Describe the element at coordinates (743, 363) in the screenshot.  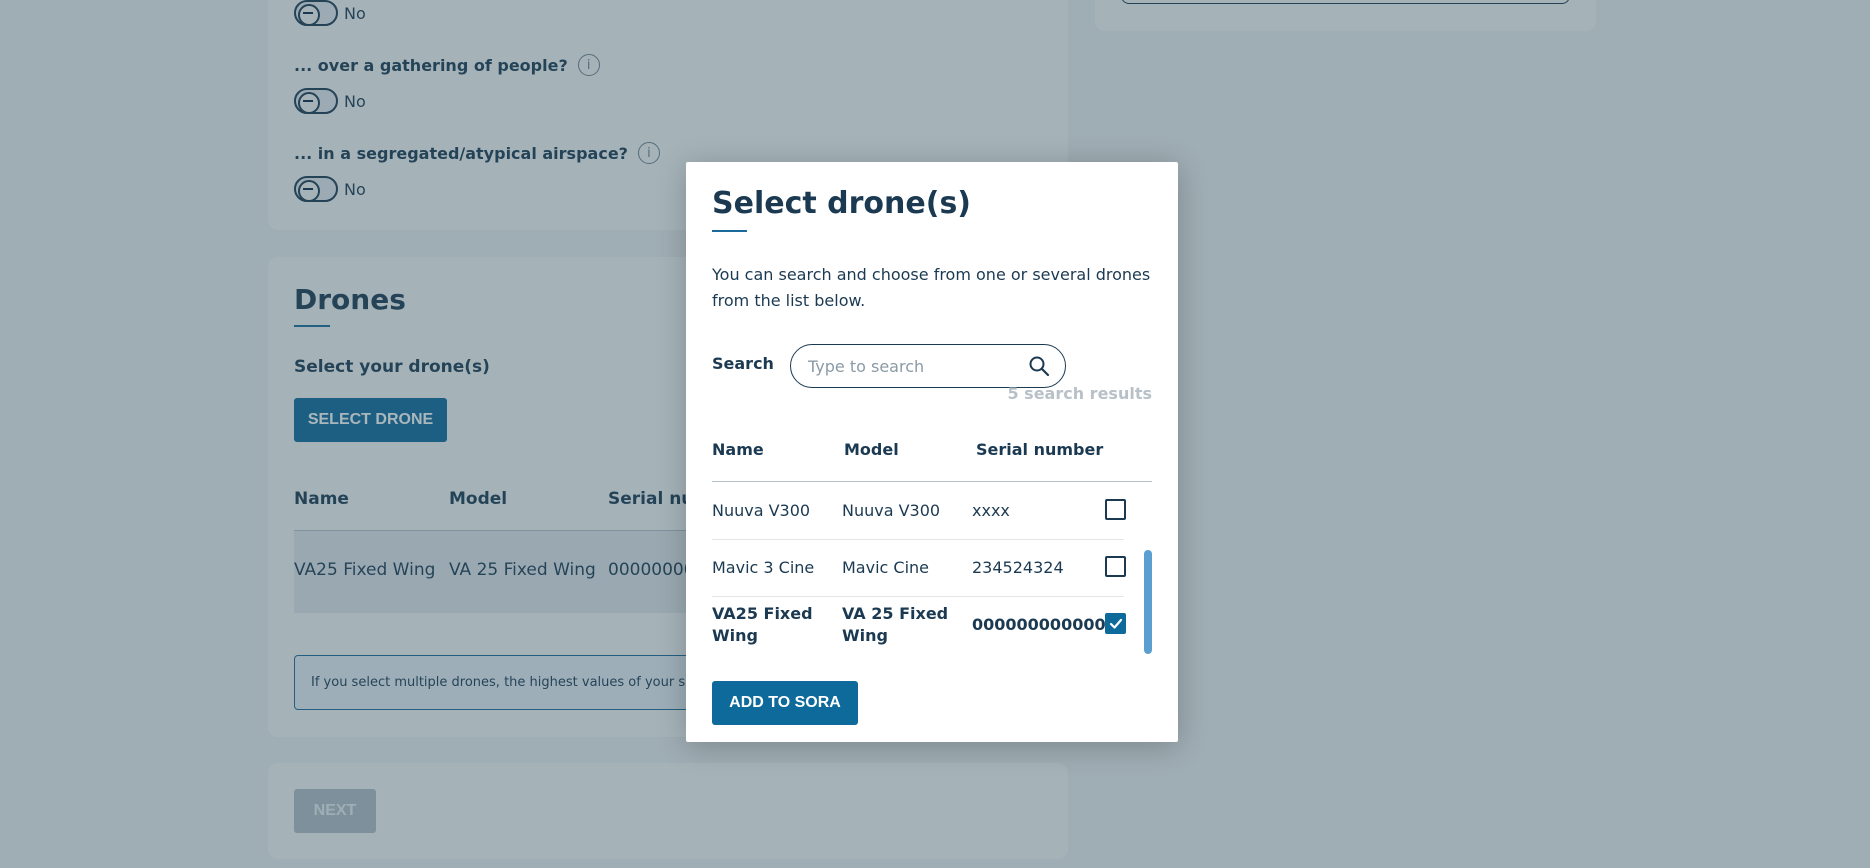
I see `search-label: Search` at that location.